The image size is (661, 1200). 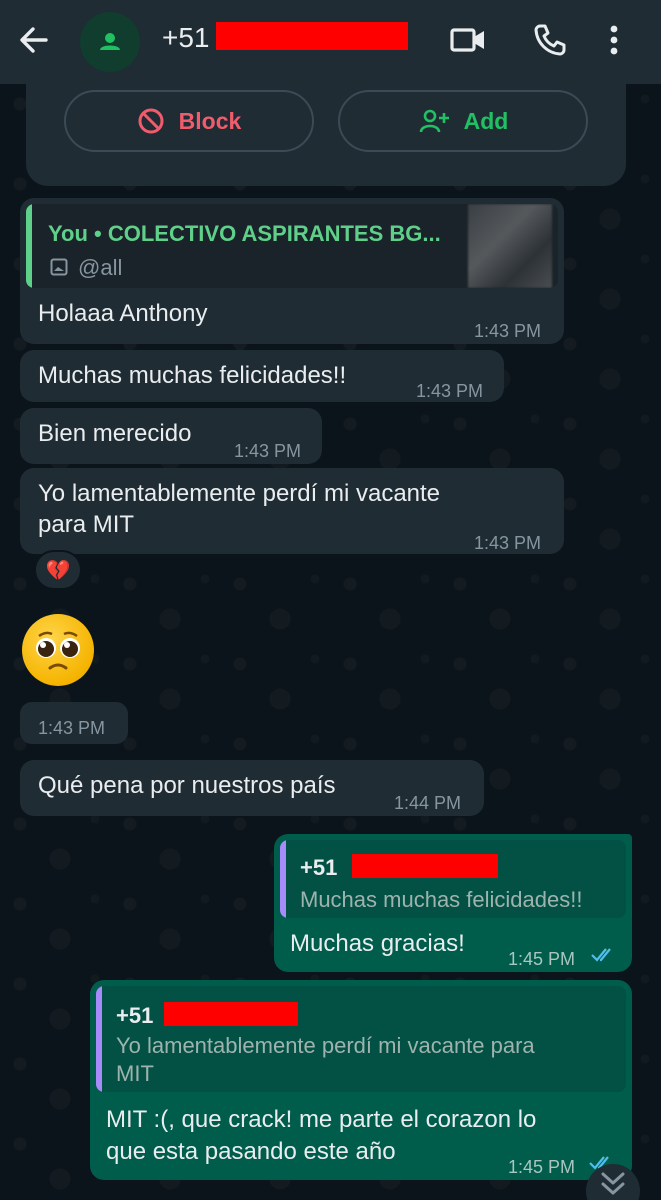 I want to click on block-icon, so click(x=151, y=121).